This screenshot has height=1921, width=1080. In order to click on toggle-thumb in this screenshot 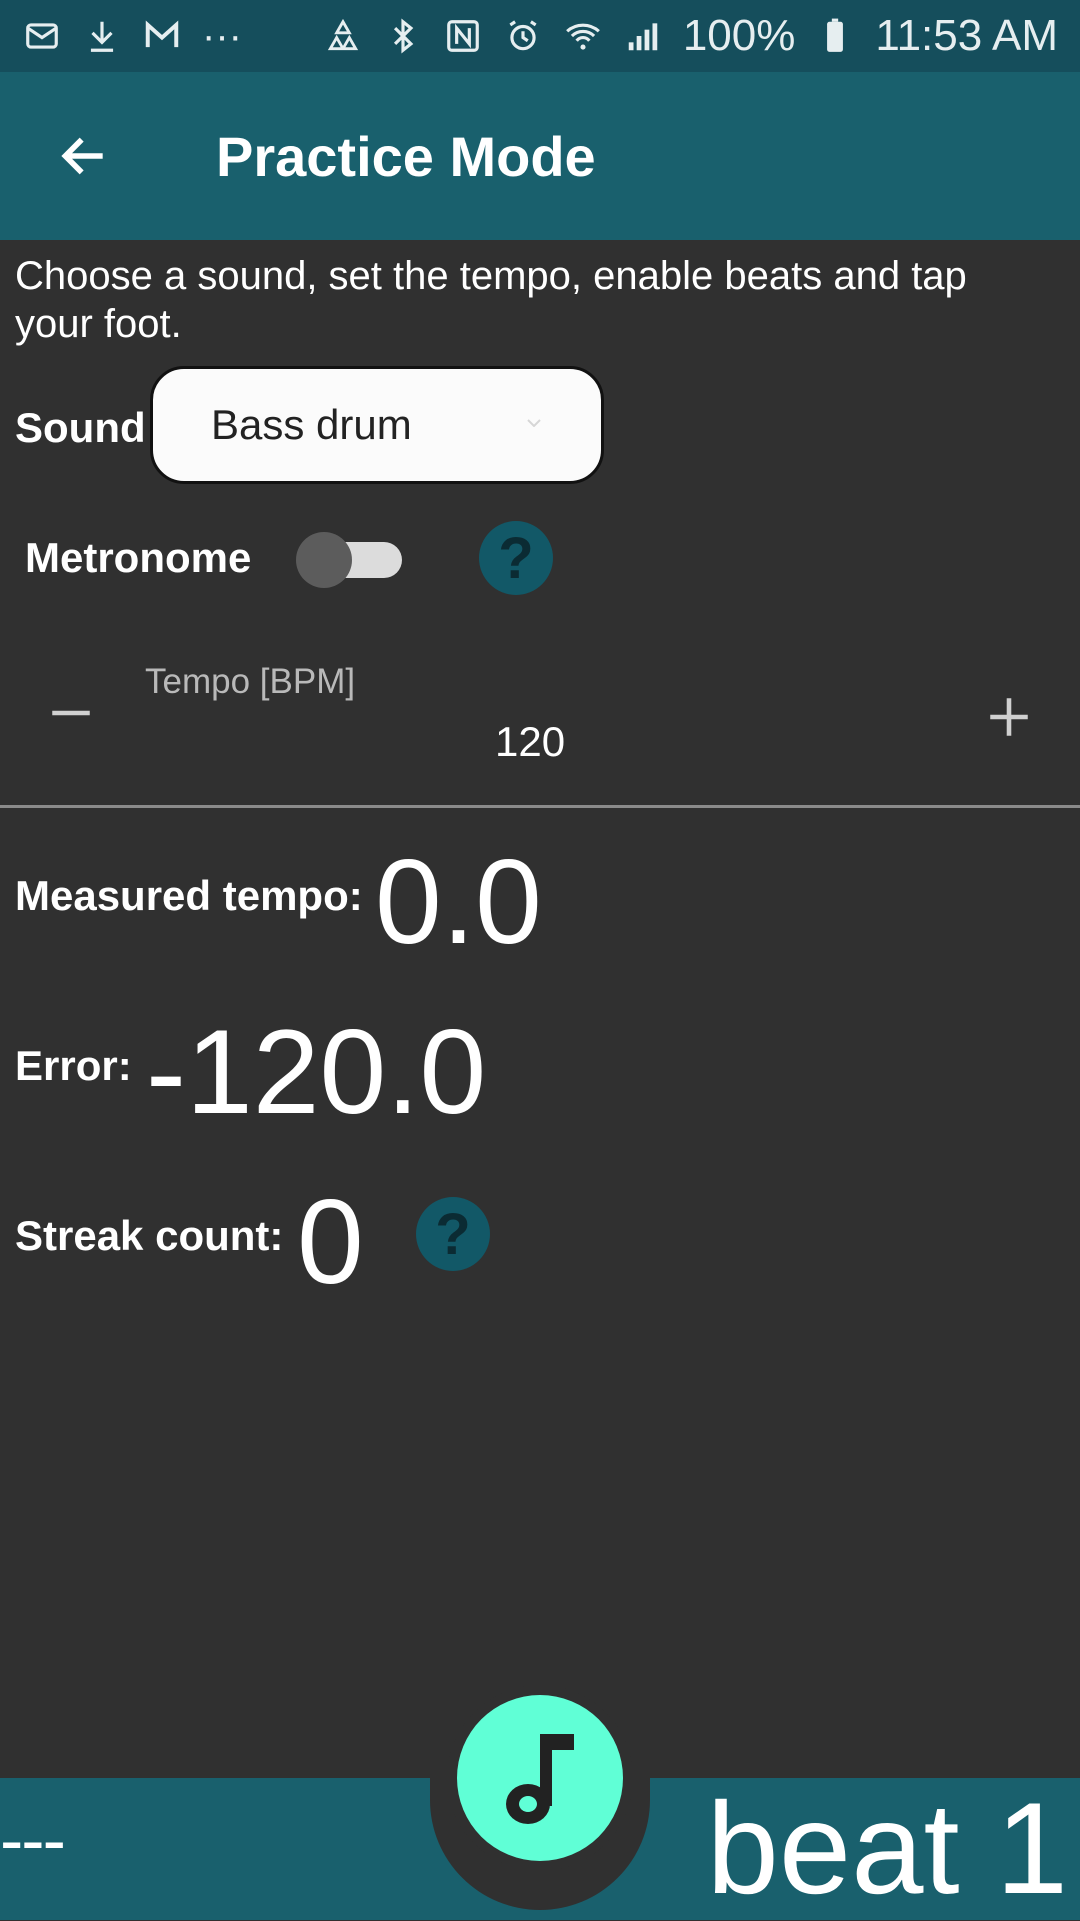, I will do `click(324, 560)`.